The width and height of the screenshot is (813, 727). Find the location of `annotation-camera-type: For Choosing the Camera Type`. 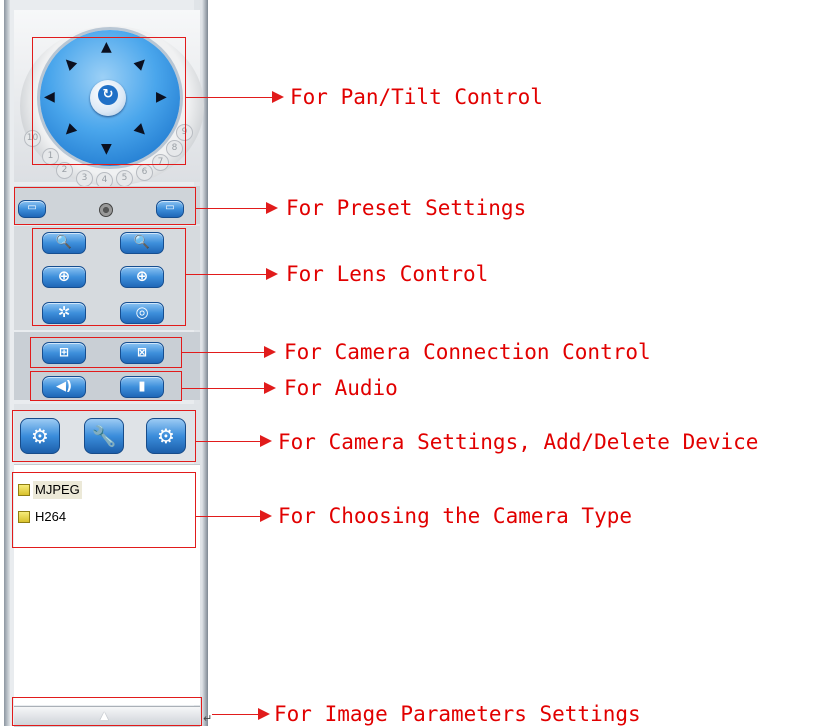

annotation-camera-type: For Choosing the Camera Type is located at coordinates (455, 516).